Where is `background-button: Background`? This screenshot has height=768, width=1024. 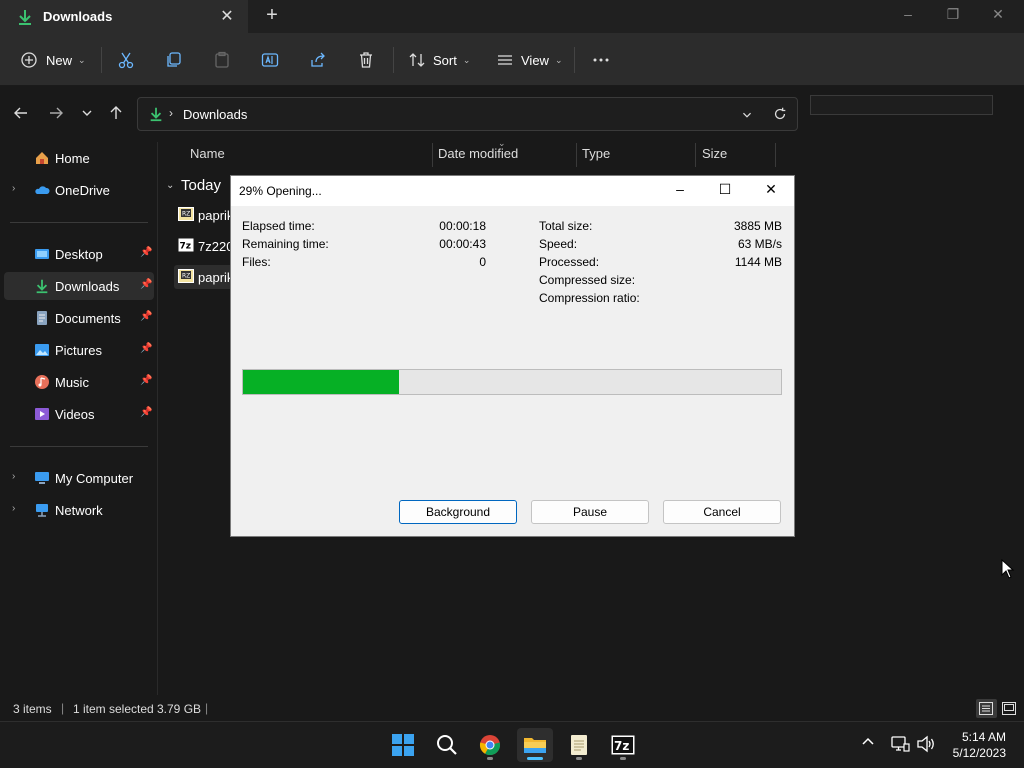
background-button: Background is located at coordinates (458, 512).